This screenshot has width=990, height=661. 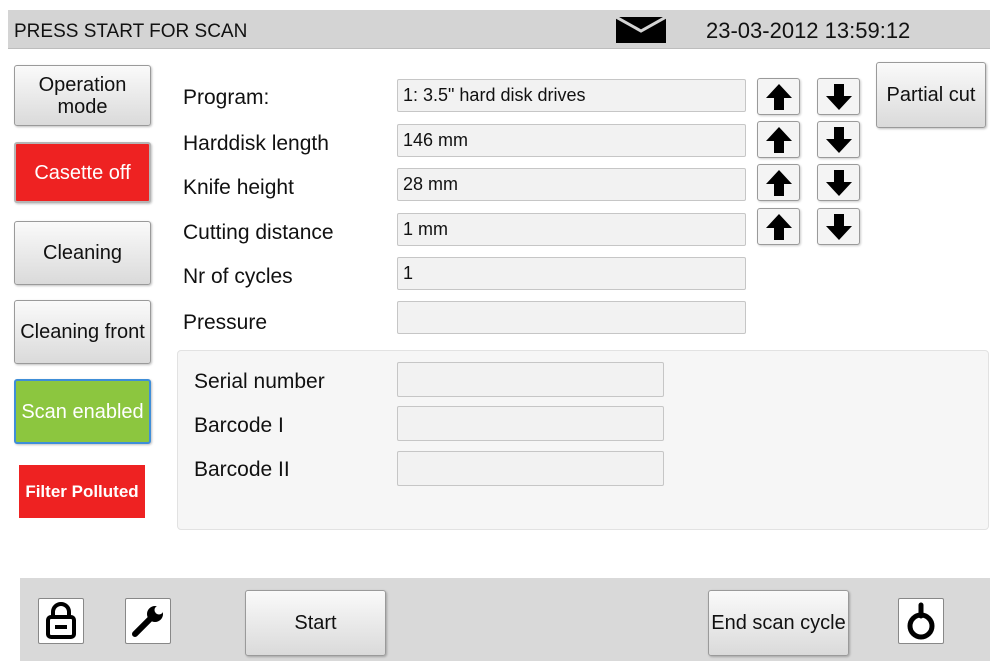 What do you see at coordinates (571, 184) in the screenshot?
I see `knife-height-field: 28 mm` at bounding box center [571, 184].